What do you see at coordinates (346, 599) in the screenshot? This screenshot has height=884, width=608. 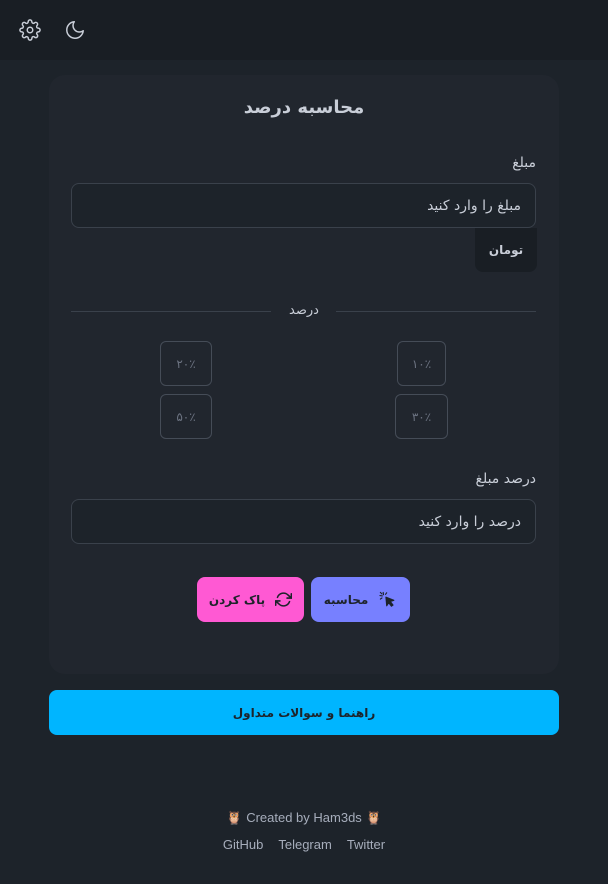 I see `calculate-button-label: محاسبه` at bounding box center [346, 599].